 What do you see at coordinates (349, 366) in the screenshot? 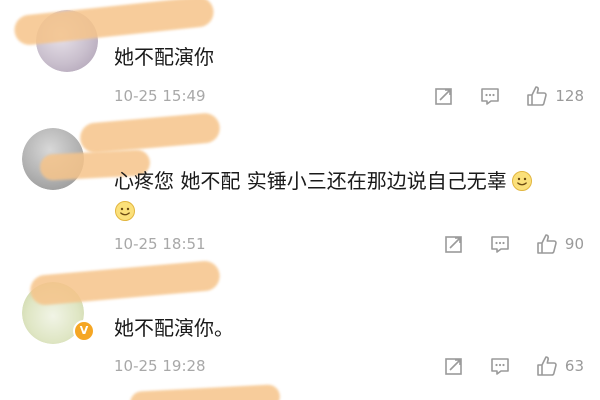
I see `comment-meta: 10-25 19:28 63` at bounding box center [349, 366].